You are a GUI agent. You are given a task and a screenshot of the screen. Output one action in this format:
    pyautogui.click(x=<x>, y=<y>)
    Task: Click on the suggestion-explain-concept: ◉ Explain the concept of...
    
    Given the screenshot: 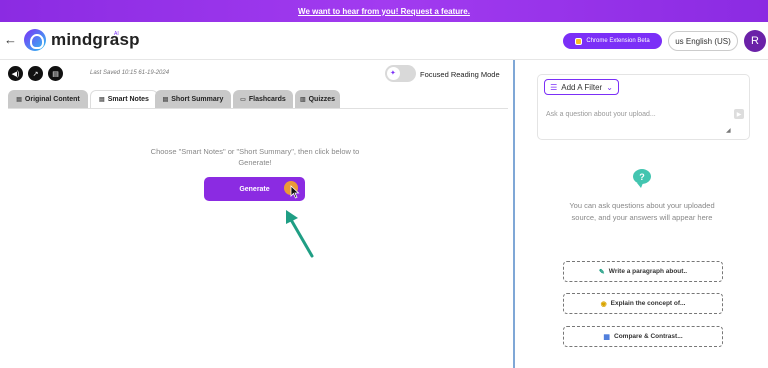 What is the action you would take?
    pyautogui.click(x=643, y=303)
    